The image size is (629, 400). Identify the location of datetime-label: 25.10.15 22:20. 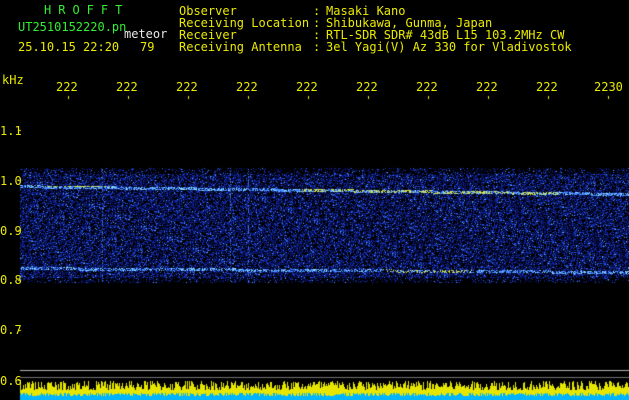
(69, 47).